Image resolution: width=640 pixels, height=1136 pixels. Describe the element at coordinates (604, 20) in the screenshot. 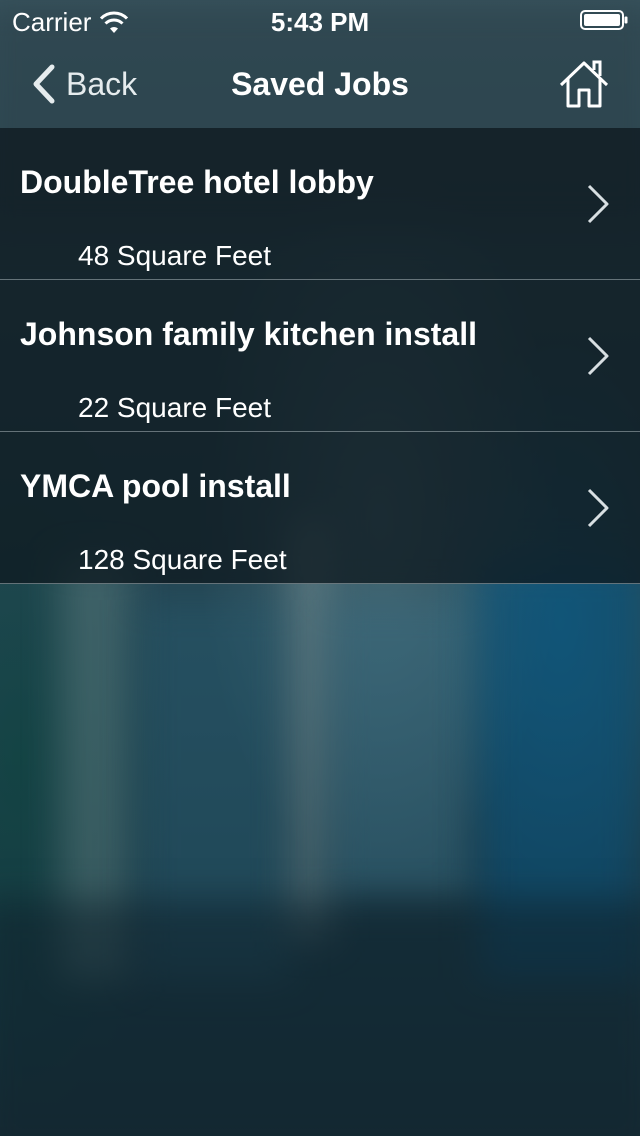

I see `battery-icon` at that location.